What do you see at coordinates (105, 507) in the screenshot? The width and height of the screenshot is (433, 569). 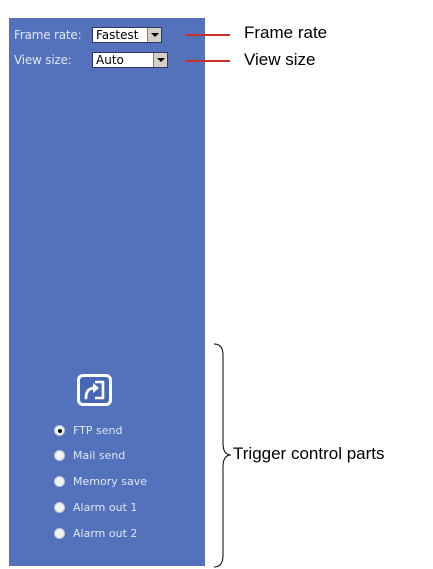 I see `trigger-option-label: Alarm out 1` at bounding box center [105, 507].